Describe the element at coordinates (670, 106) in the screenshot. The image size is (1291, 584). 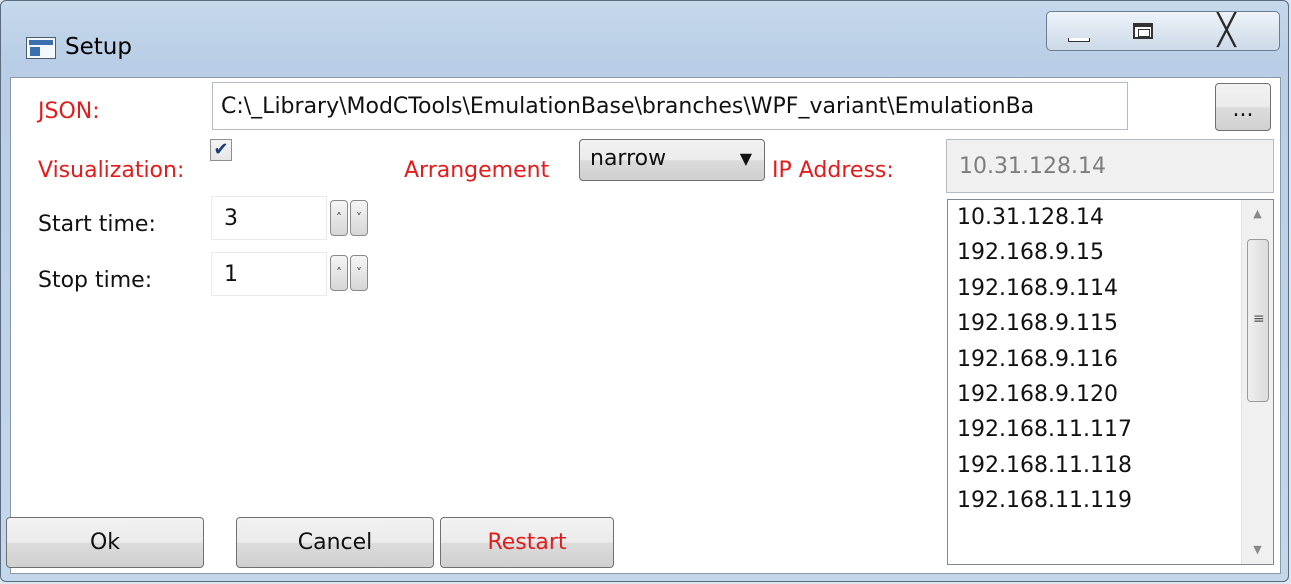
I see `json-path-input` at that location.